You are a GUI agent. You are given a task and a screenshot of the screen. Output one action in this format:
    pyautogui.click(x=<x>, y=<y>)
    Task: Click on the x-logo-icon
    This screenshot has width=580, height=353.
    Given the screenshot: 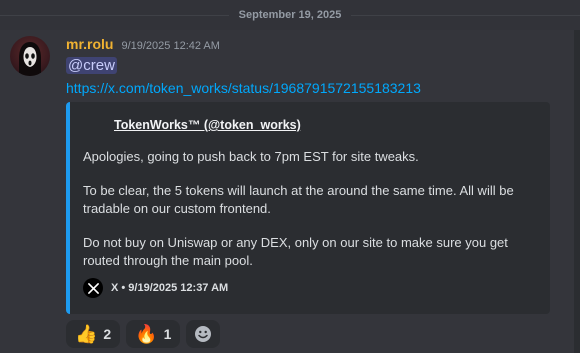 What is the action you would take?
    pyautogui.click(x=93, y=288)
    